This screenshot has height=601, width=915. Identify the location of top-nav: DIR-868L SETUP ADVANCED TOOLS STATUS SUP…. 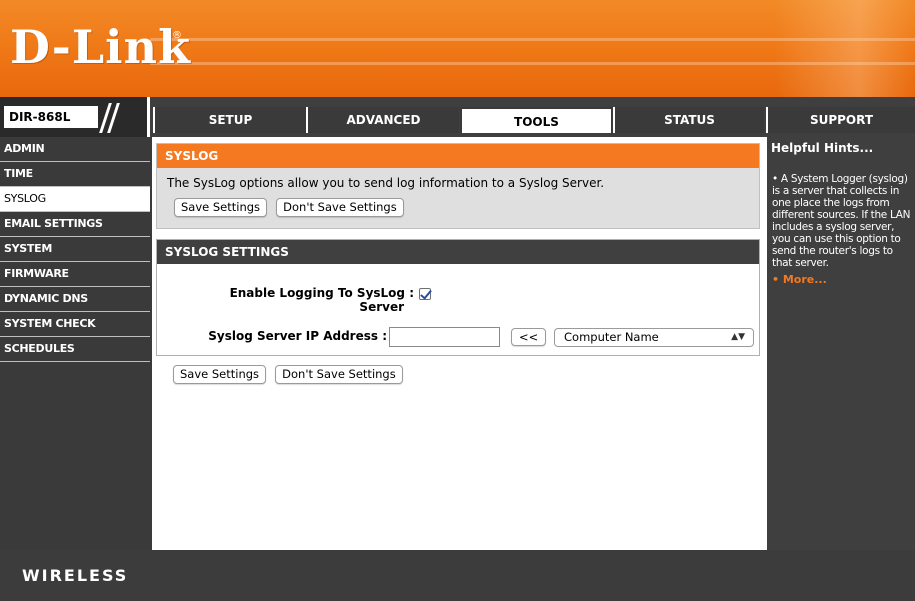
(457, 117).